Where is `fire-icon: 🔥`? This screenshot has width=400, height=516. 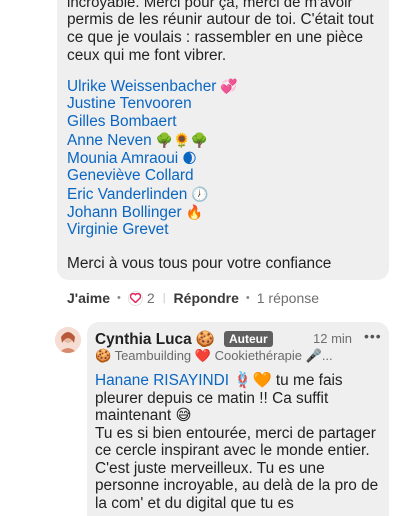 fire-icon: 🔥 is located at coordinates (194, 212).